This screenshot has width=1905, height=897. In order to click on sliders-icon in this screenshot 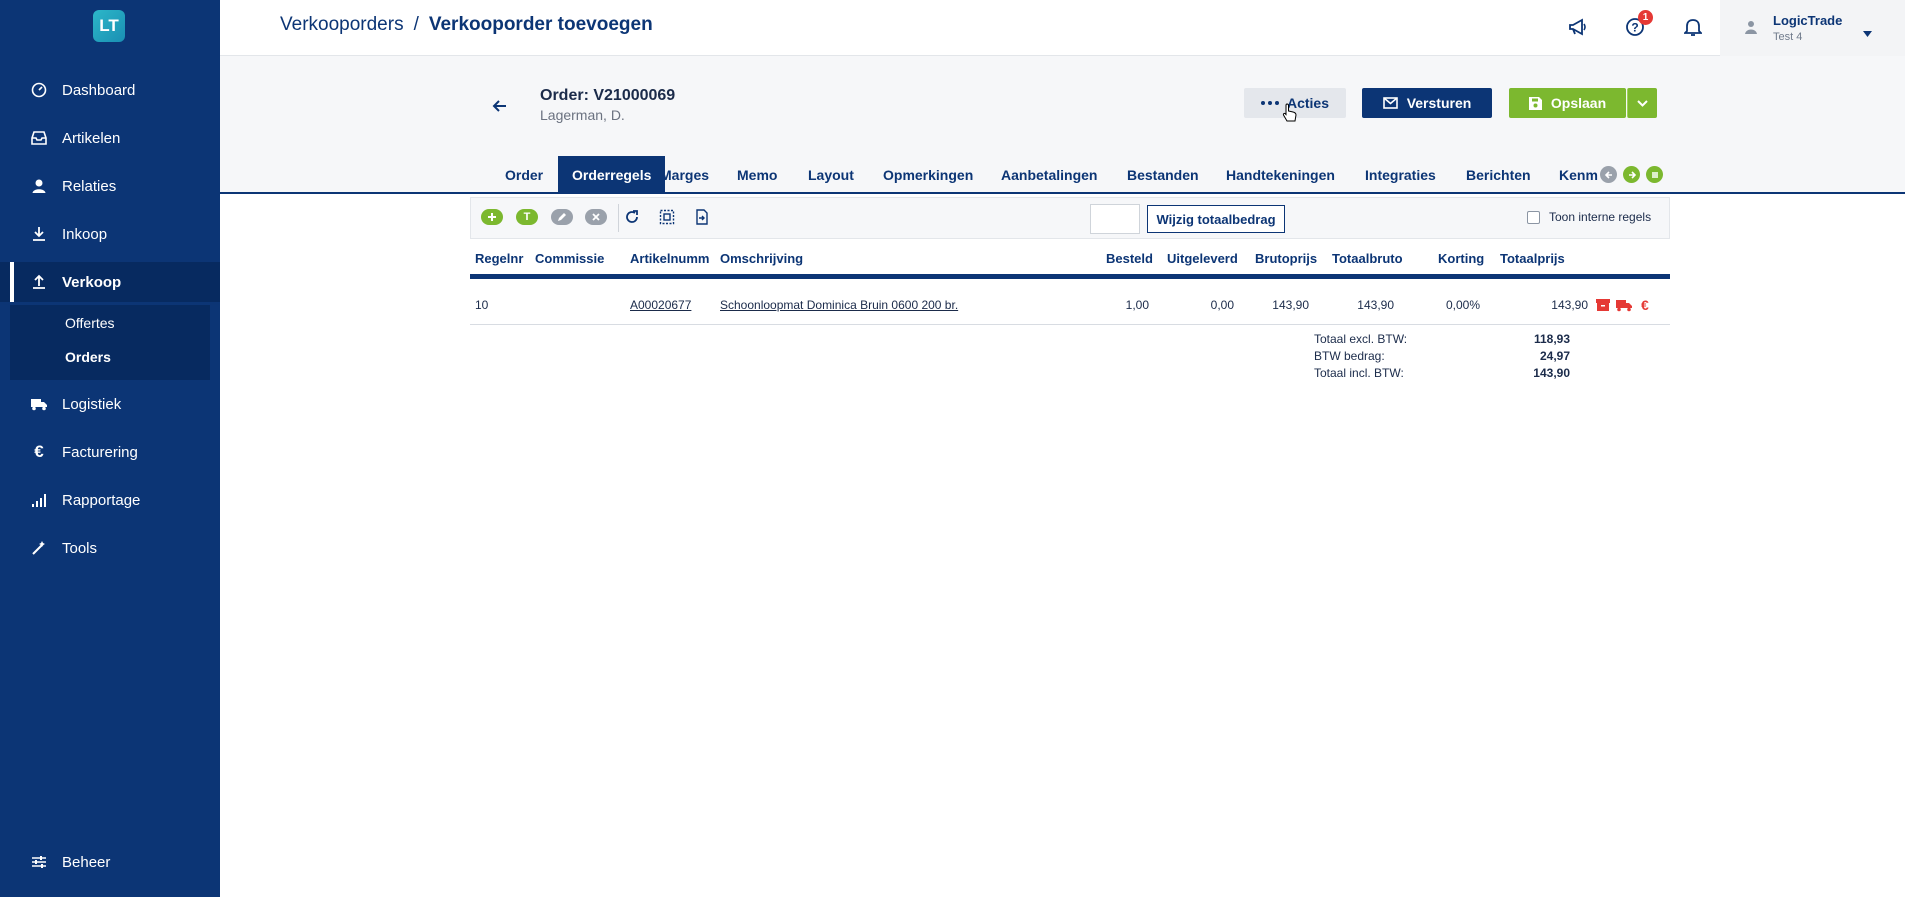, I will do `click(39, 862)`.